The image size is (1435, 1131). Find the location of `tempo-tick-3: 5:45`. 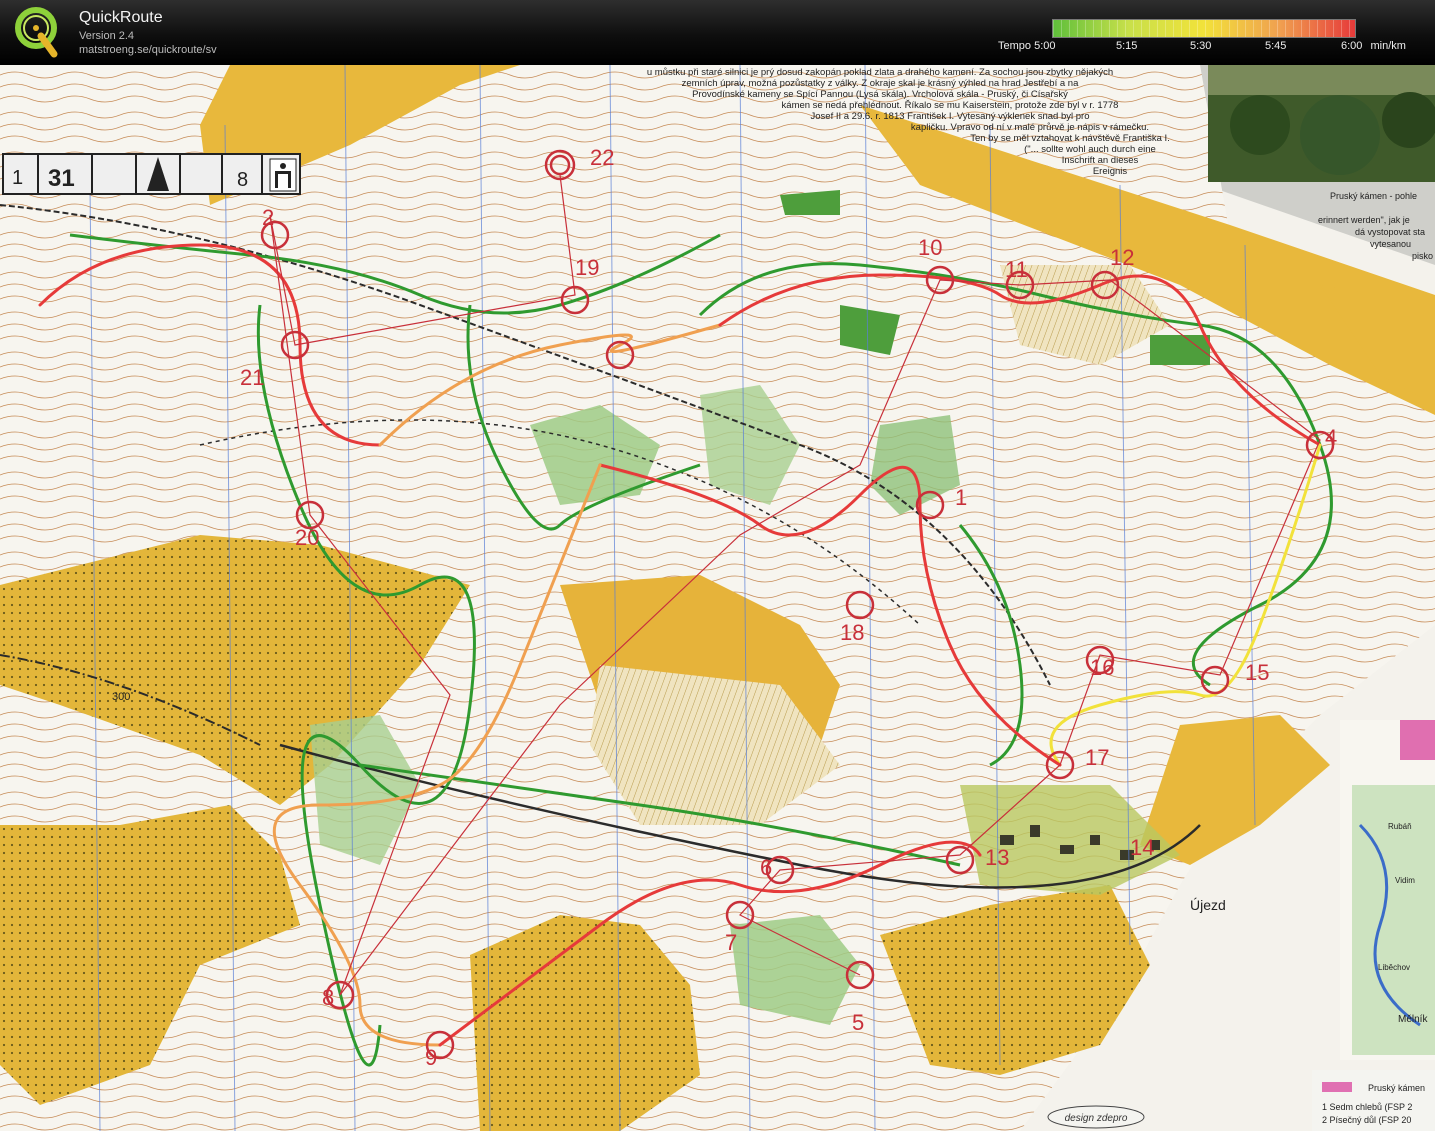

tempo-tick-3: 5:45 is located at coordinates (1276, 46).